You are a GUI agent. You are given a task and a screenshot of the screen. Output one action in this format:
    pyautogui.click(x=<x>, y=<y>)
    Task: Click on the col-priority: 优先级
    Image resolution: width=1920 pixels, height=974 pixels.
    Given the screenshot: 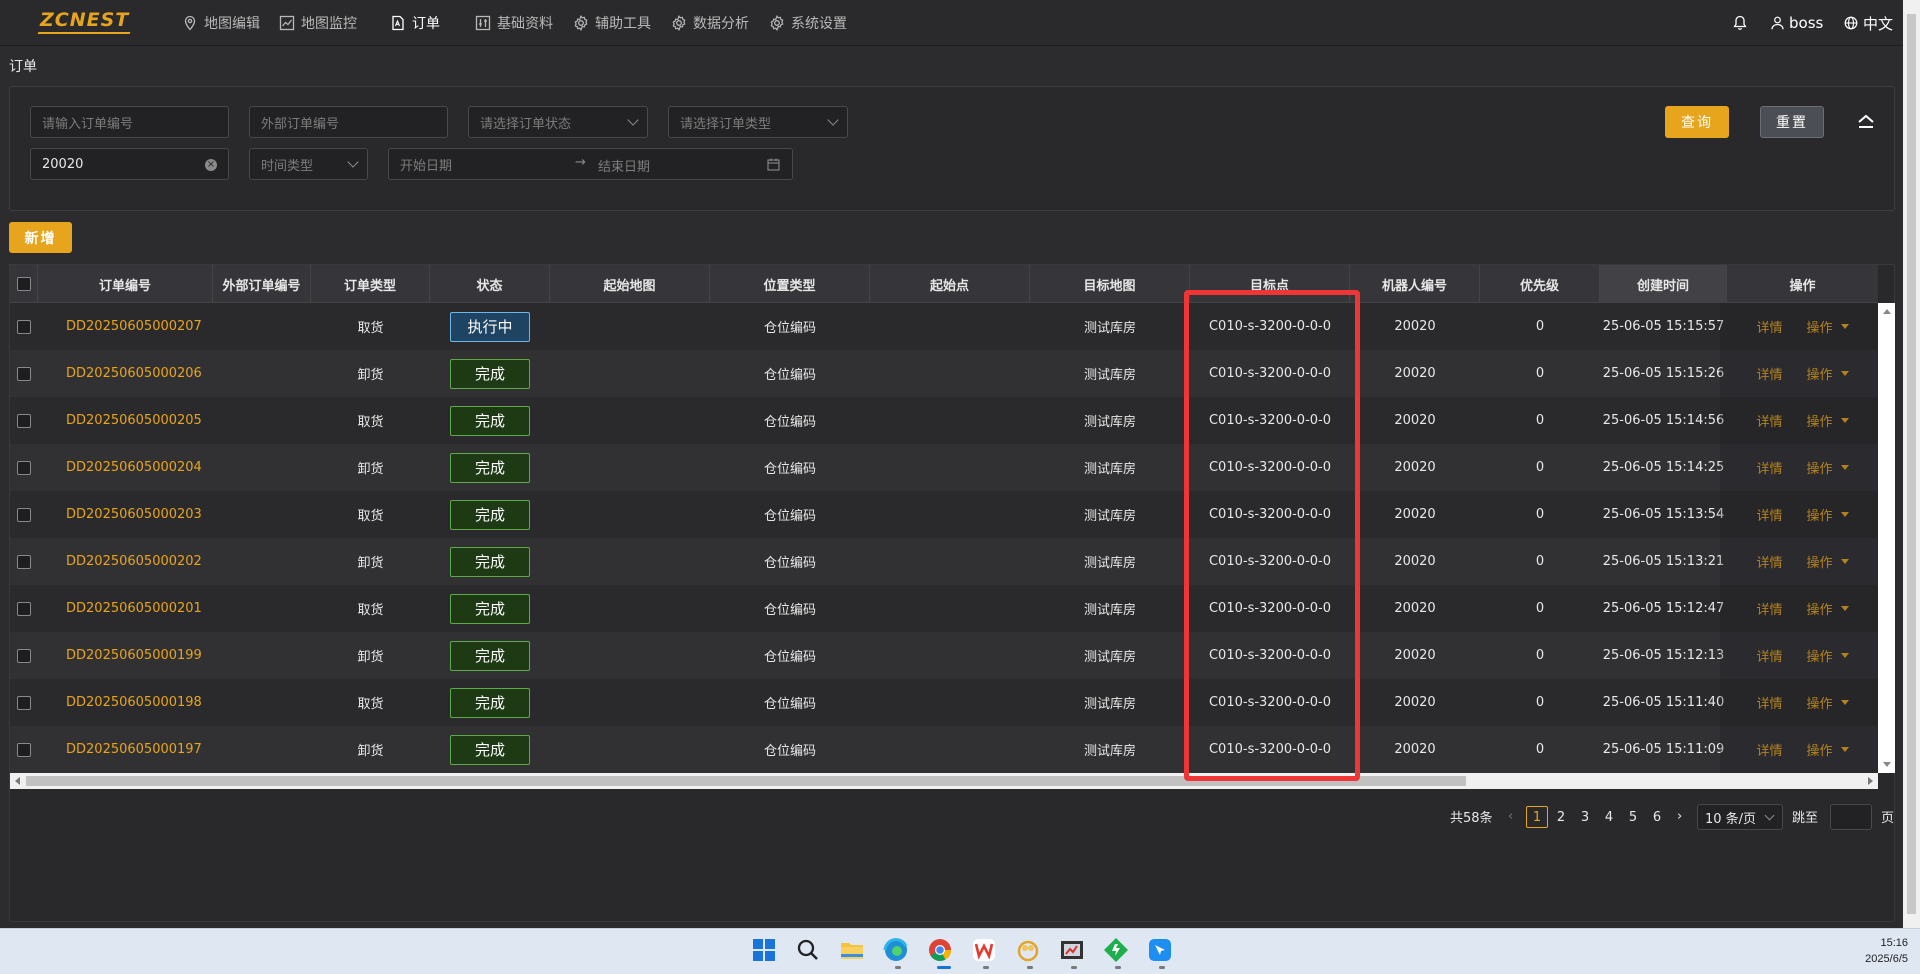 What is the action you would take?
    pyautogui.click(x=1540, y=284)
    